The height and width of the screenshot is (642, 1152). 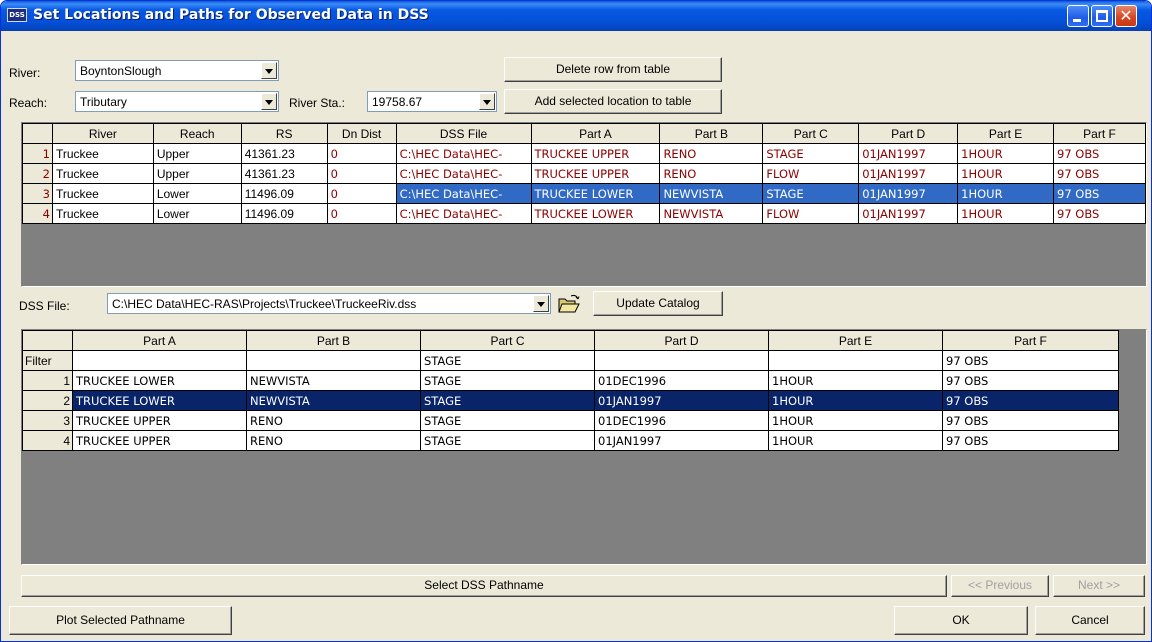 I want to click on filter-part-e, so click(x=855, y=360).